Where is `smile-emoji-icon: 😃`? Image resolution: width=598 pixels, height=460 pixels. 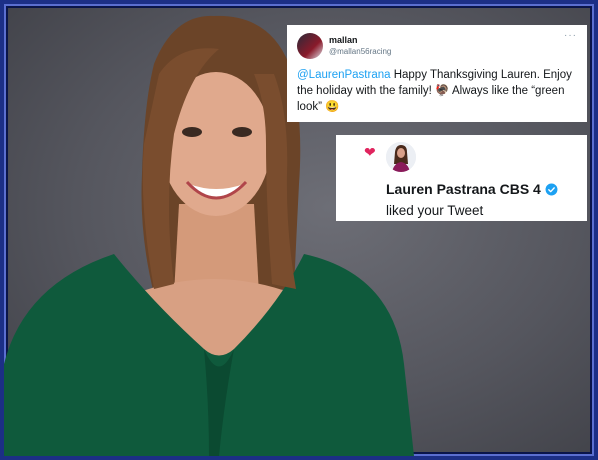
smile-emoji-icon: 😃 is located at coordinates (332, 107).